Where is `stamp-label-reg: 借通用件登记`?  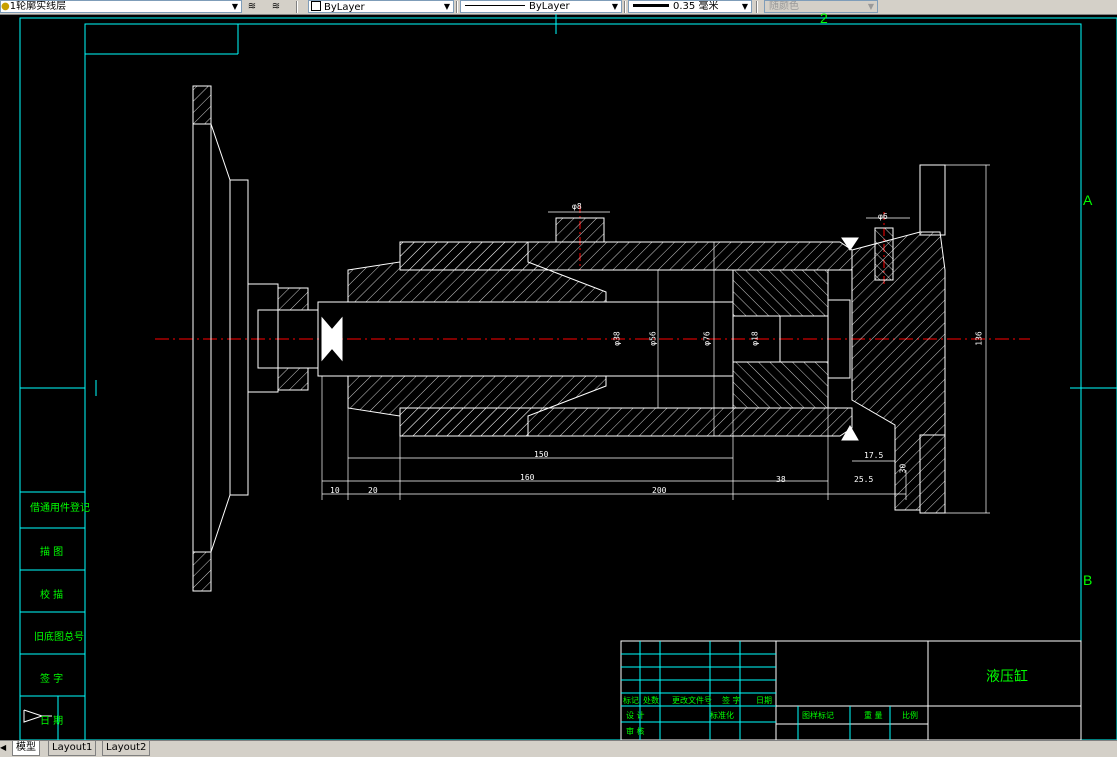
stamp-label-reg: 借通用件登记 is located at coordinates (60, 508).